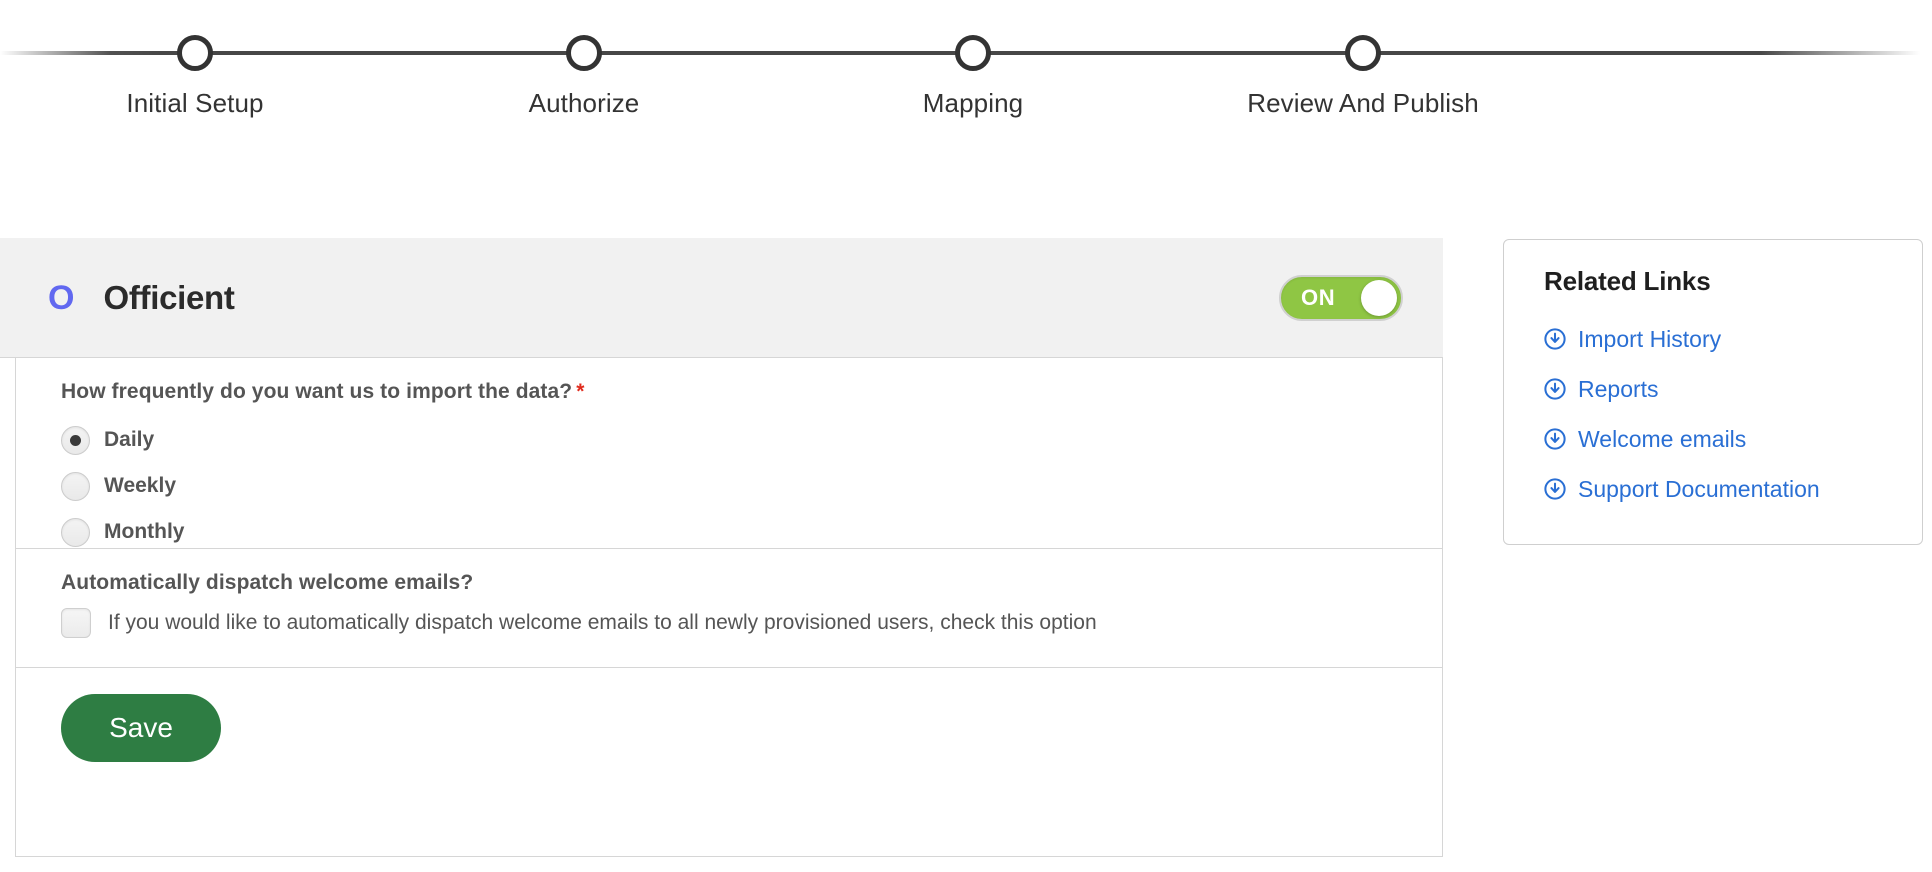 The image size is (1932, 872). Describe the element at coordinates (129, 439) in the screenshot. I see `radio-label: Daily` at that location.